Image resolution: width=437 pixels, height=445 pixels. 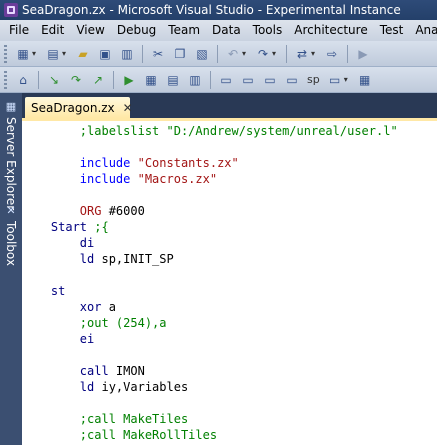 What do you see at coordinates (90, 30) in the screenshot?
I see `menu-view: View` at bounding box center [90, 30].